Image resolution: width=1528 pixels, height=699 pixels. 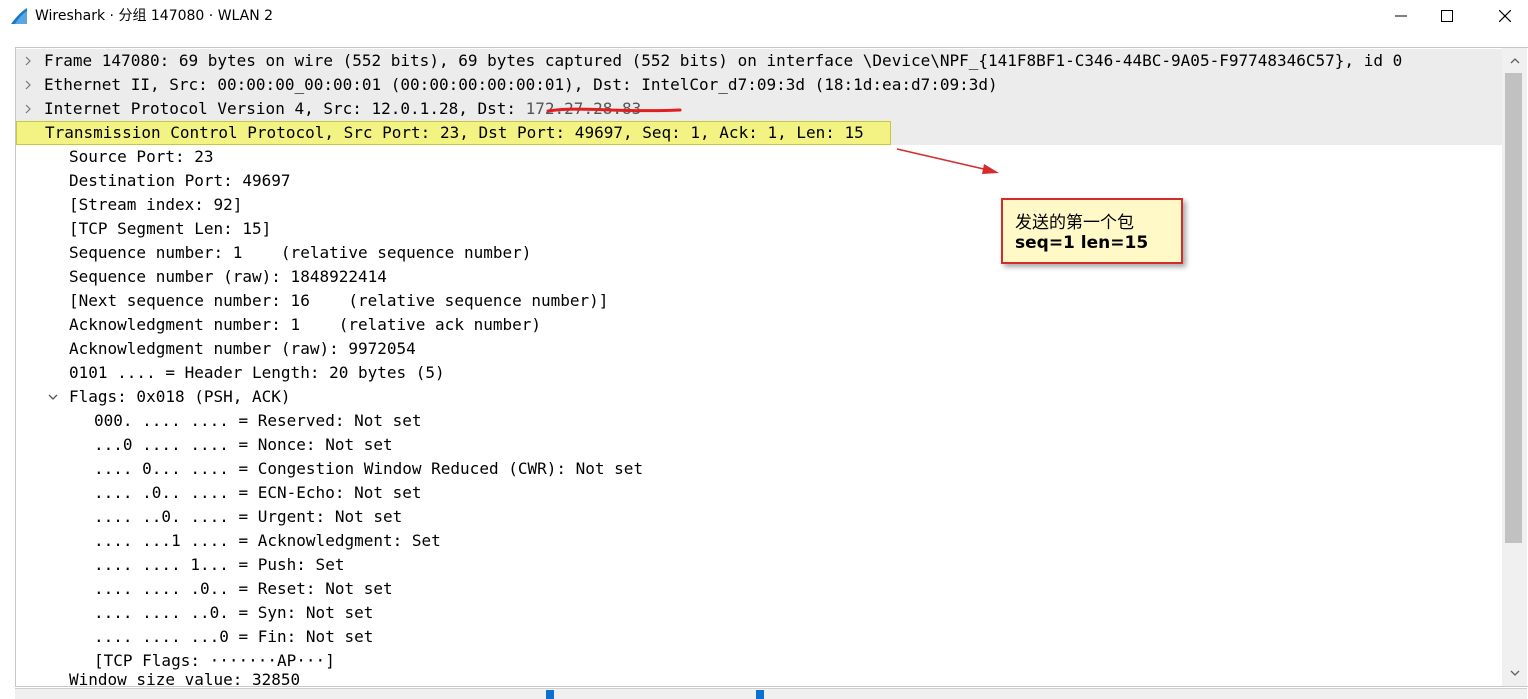 I want to click on tcp-field-text: Destination Port: 49697, so click(x=180, y=180).